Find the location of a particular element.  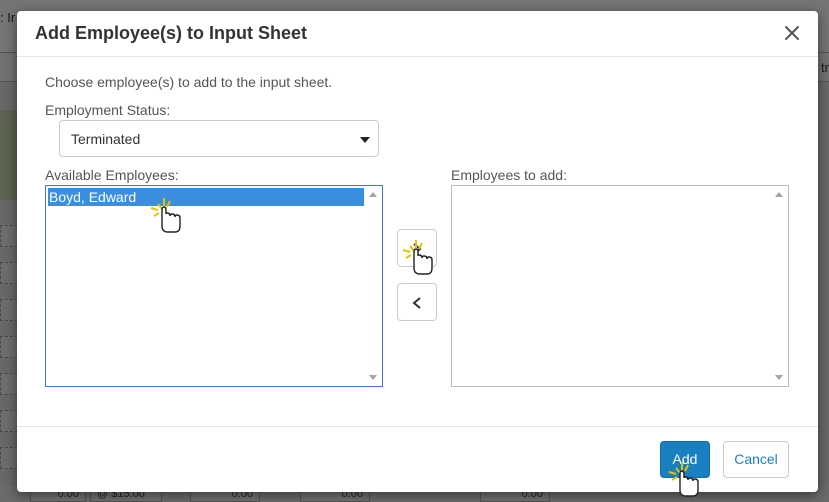

caret-down-icon is located at coordinates (365, 140).